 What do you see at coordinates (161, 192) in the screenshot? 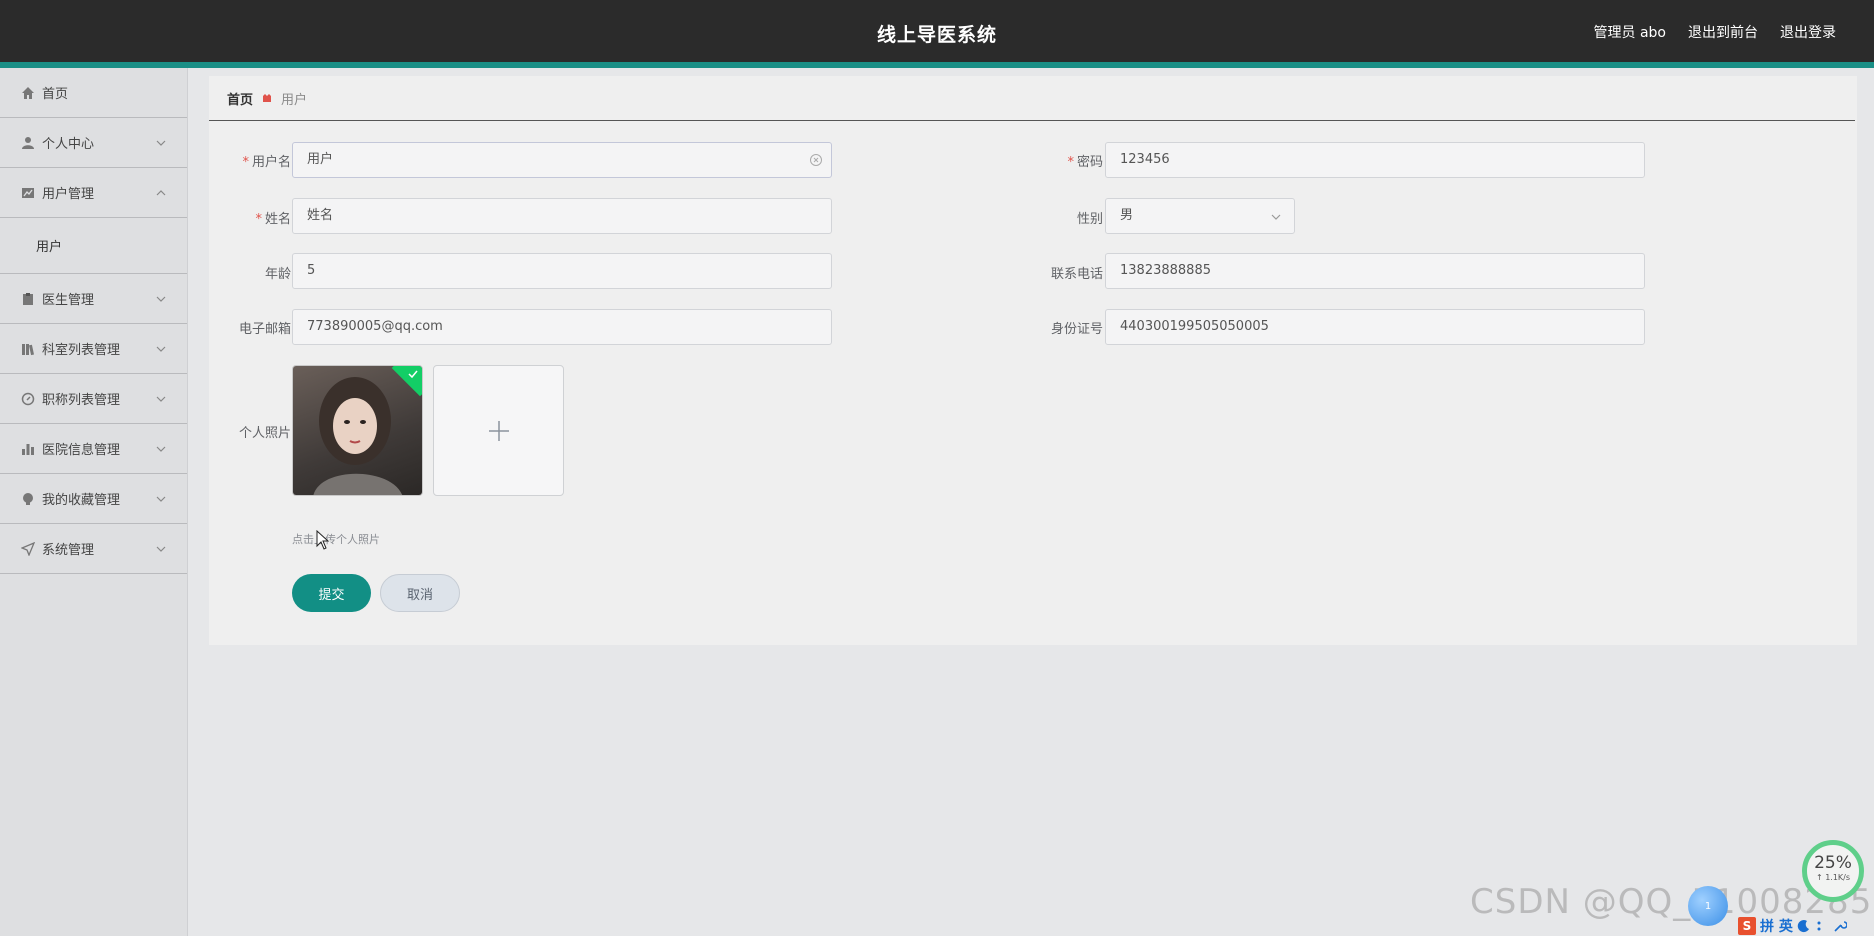
I see `chevron-up-icon` at bounding box center [161, 192].